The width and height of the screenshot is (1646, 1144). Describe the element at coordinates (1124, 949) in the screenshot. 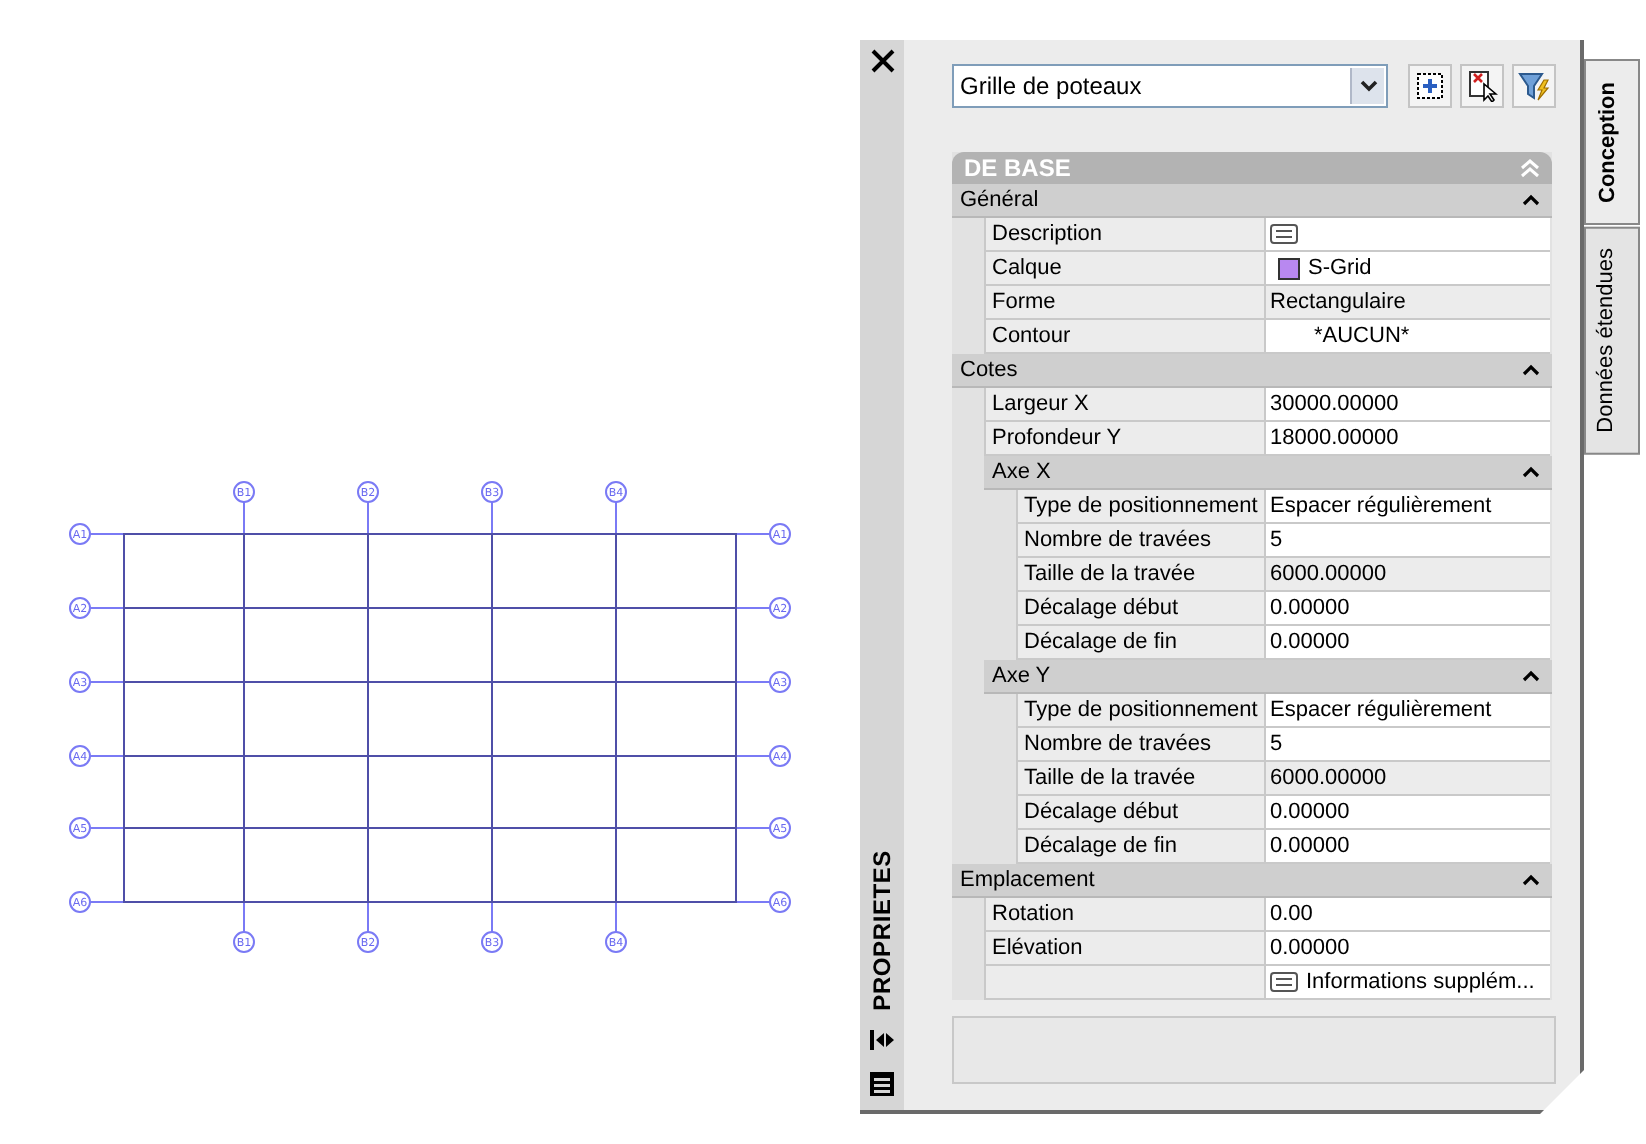

I see `property-label: Elévation` at that location.